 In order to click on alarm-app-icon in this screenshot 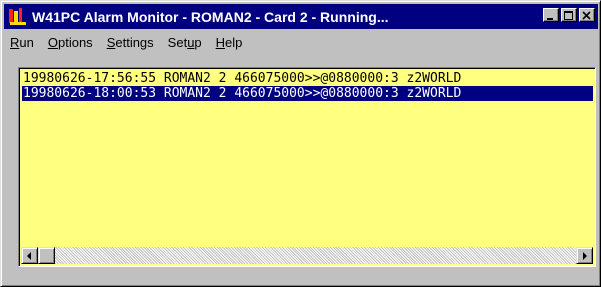, I will do `click(18, 17)`.